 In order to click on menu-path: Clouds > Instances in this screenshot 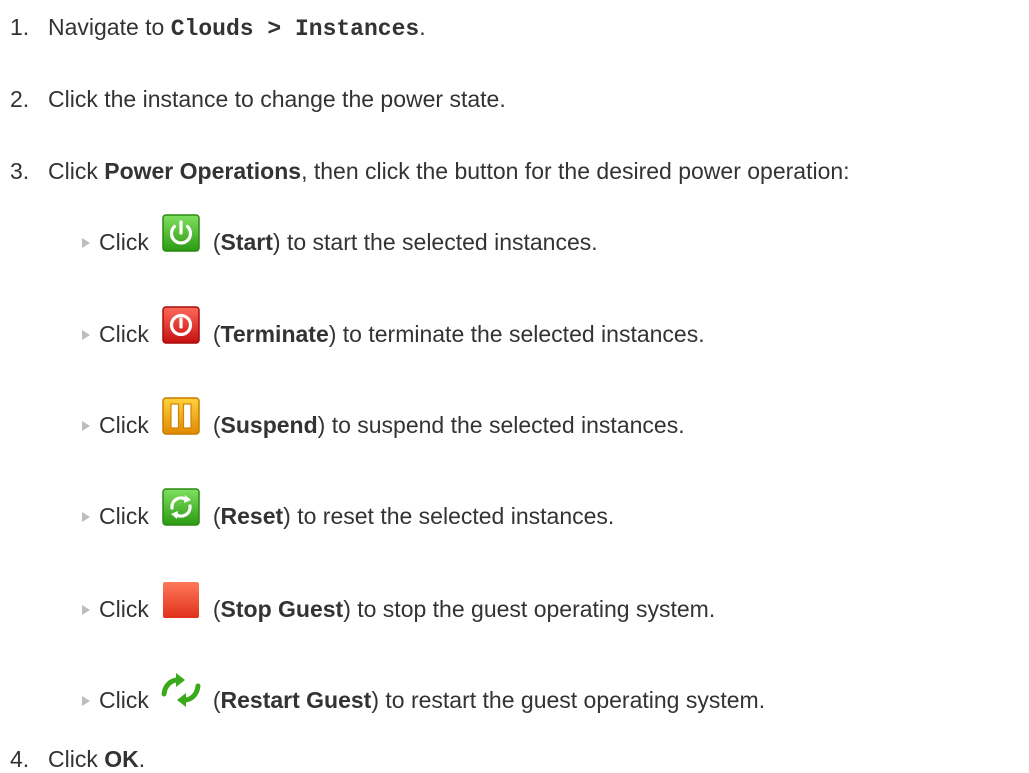, I will do `click(295, 29)`.